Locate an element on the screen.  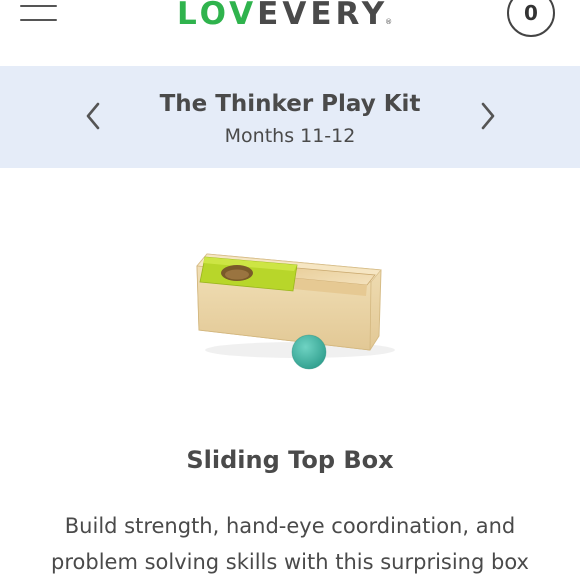
logo-part-every: EVERY is located at coordinates (323, 16).